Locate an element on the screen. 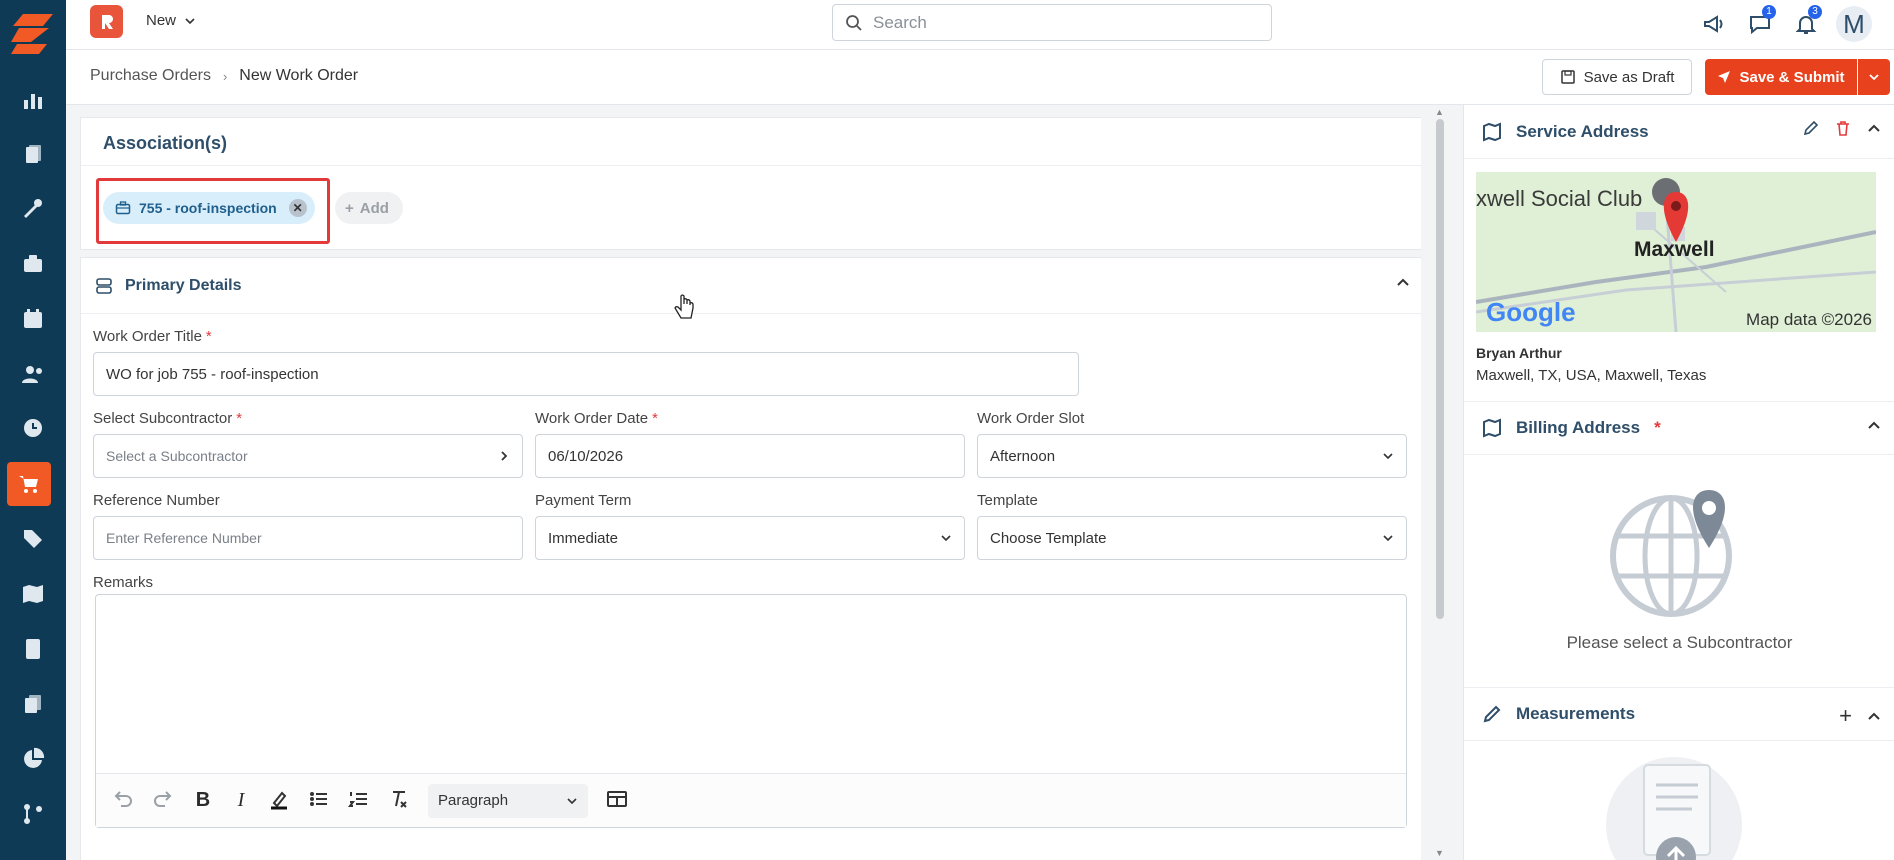 Image resolution: width=1894 pixels, height=860 pixels. reference-number-field: Enter Reference Number is located at coordinates (308, 538).